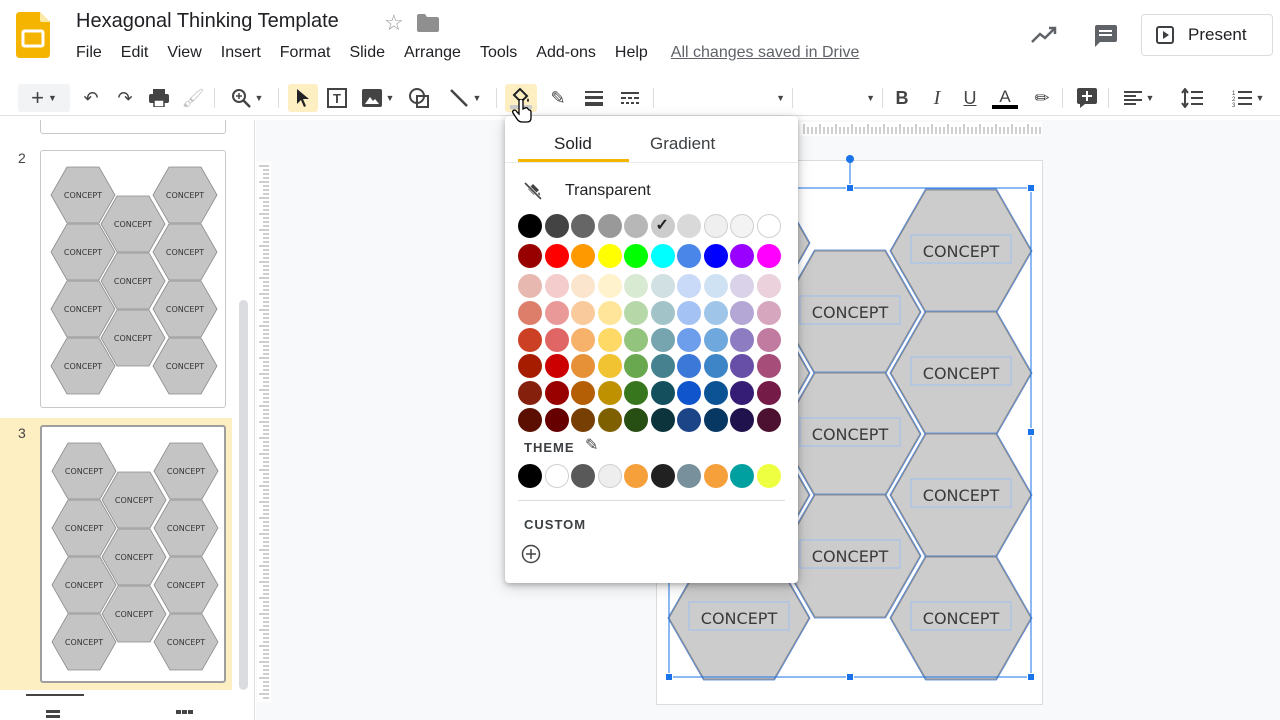 The image size is (1280, 720). What do you see at coordinates (937, 98) in the screenshot?
I see `italic-button: I` at bounding box center [937, 98].